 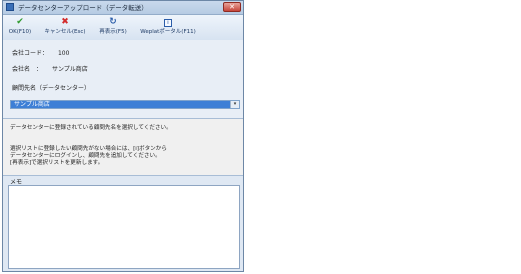 What do you see at coordinates (32, 104) in the screenshot?
I see `client-select-value: サンプル商店` at bounding box center [32, 104].